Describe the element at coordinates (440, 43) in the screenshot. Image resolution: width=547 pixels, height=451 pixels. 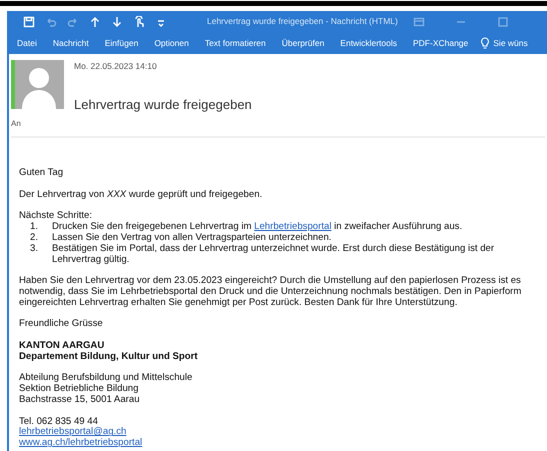
I see `ribbon-tab: PDF-XChange` at that location.